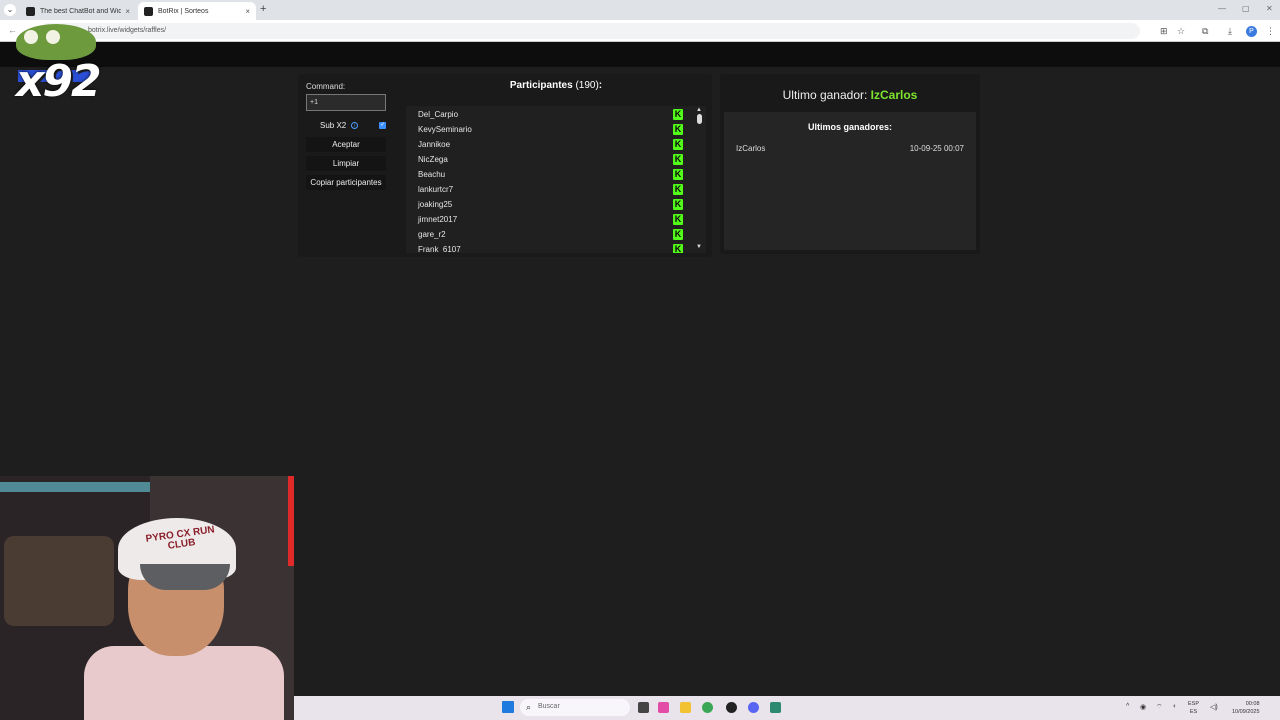  I want to click on tab-chatbot: The best ChatBot and Widgets ×, so click(78, 11).